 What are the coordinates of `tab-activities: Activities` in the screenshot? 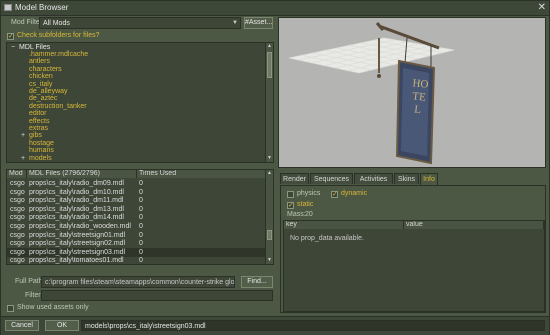 It's located at (373, 178).